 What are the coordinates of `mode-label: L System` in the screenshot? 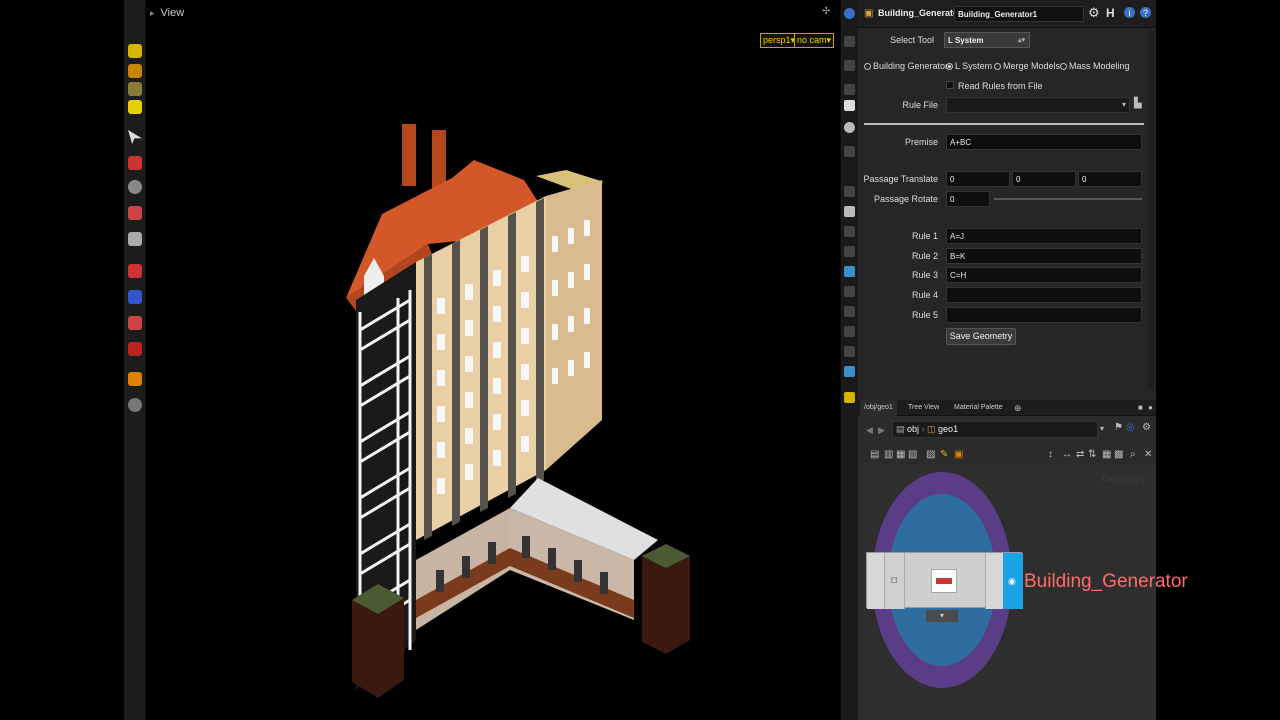 It's located at (974, 66).